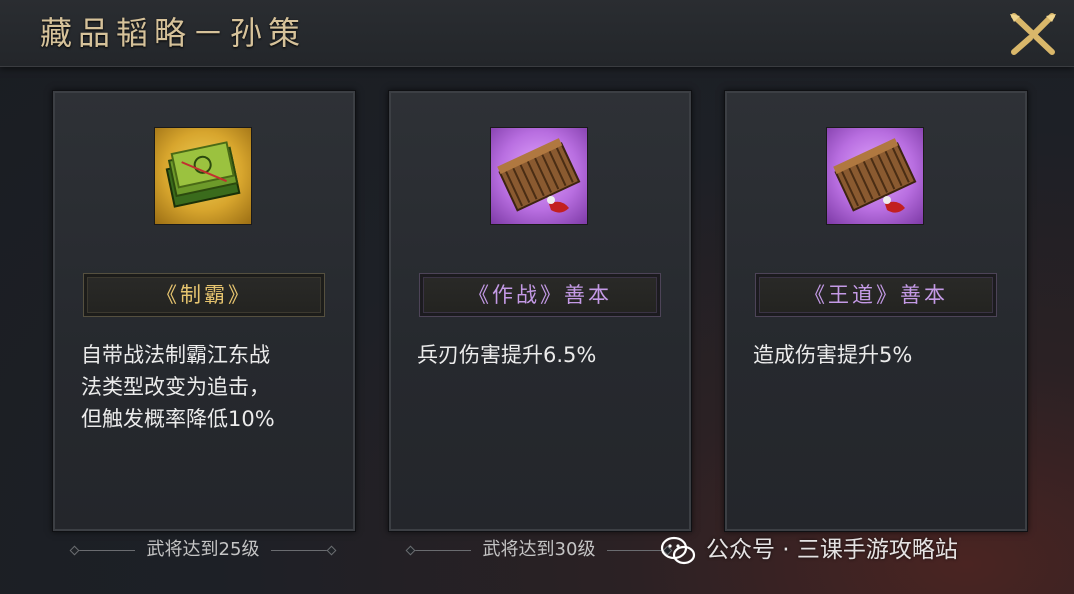  Describe the element at coordinates (540, 295) in the screenshot. I see `card-title: 《作战》善本` at that location.